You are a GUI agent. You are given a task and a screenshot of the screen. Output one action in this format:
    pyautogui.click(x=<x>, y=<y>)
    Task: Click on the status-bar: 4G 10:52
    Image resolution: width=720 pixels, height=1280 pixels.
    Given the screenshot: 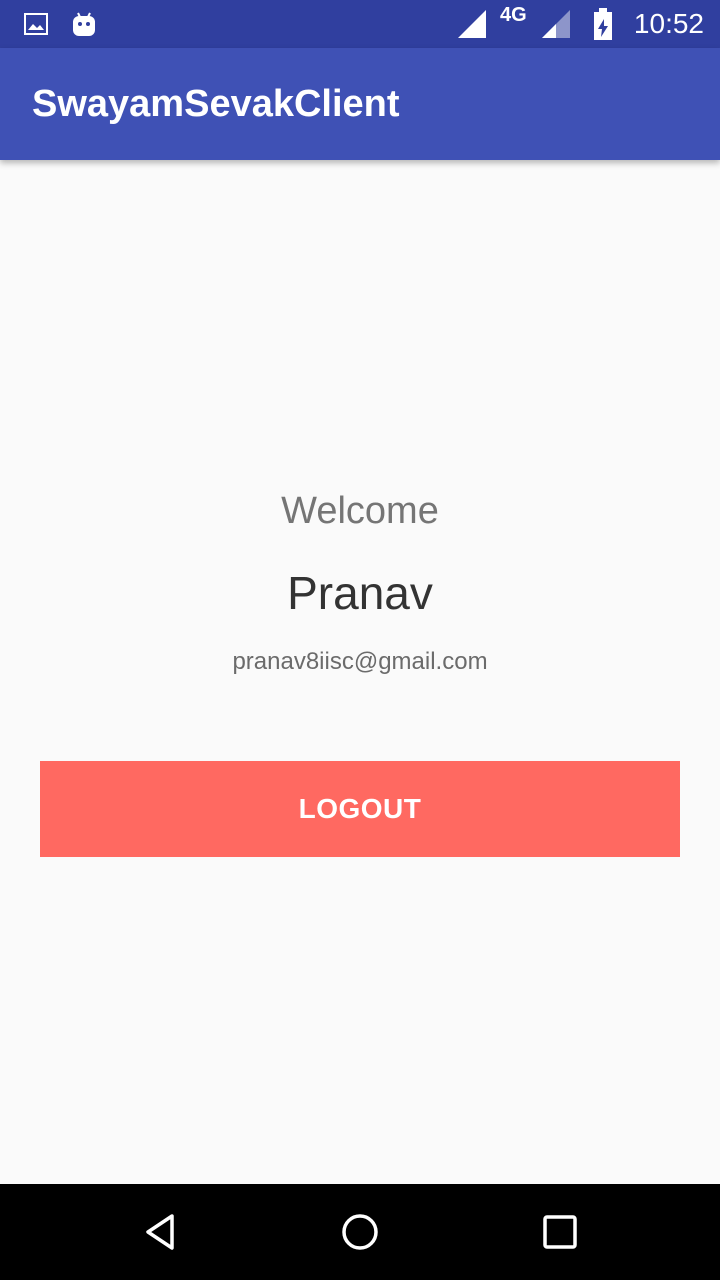 What is the action you would take?
    pyautogui.click(x=360, y=24)
    